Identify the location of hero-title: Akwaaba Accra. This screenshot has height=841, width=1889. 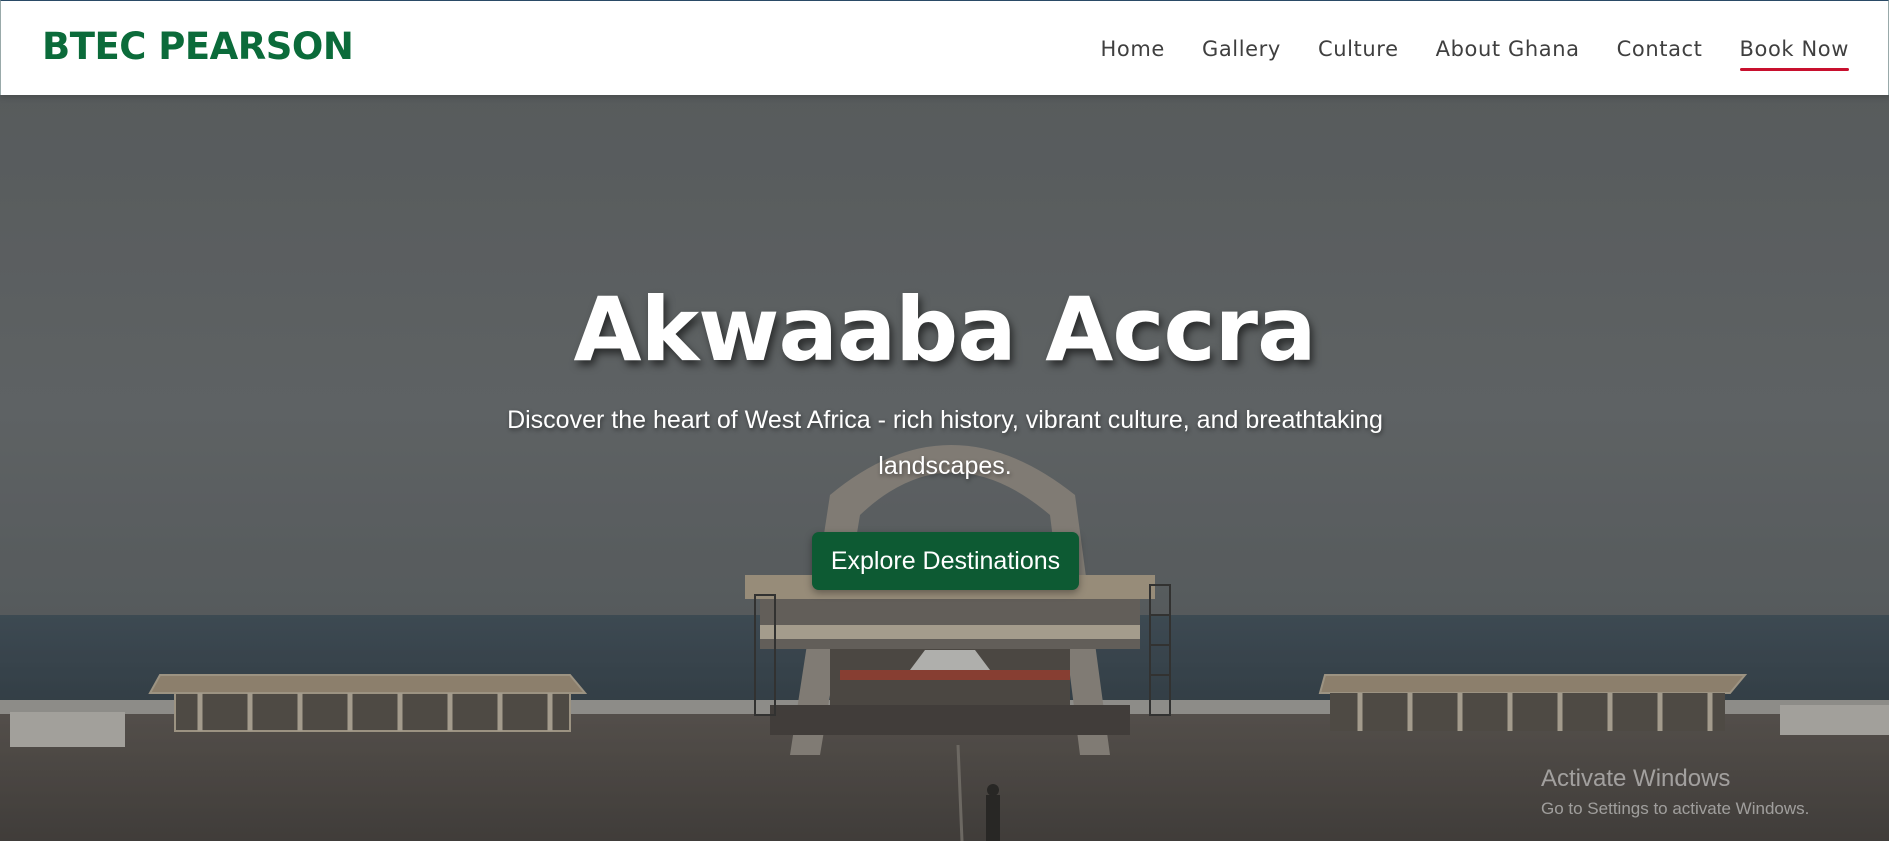
(945, 329).